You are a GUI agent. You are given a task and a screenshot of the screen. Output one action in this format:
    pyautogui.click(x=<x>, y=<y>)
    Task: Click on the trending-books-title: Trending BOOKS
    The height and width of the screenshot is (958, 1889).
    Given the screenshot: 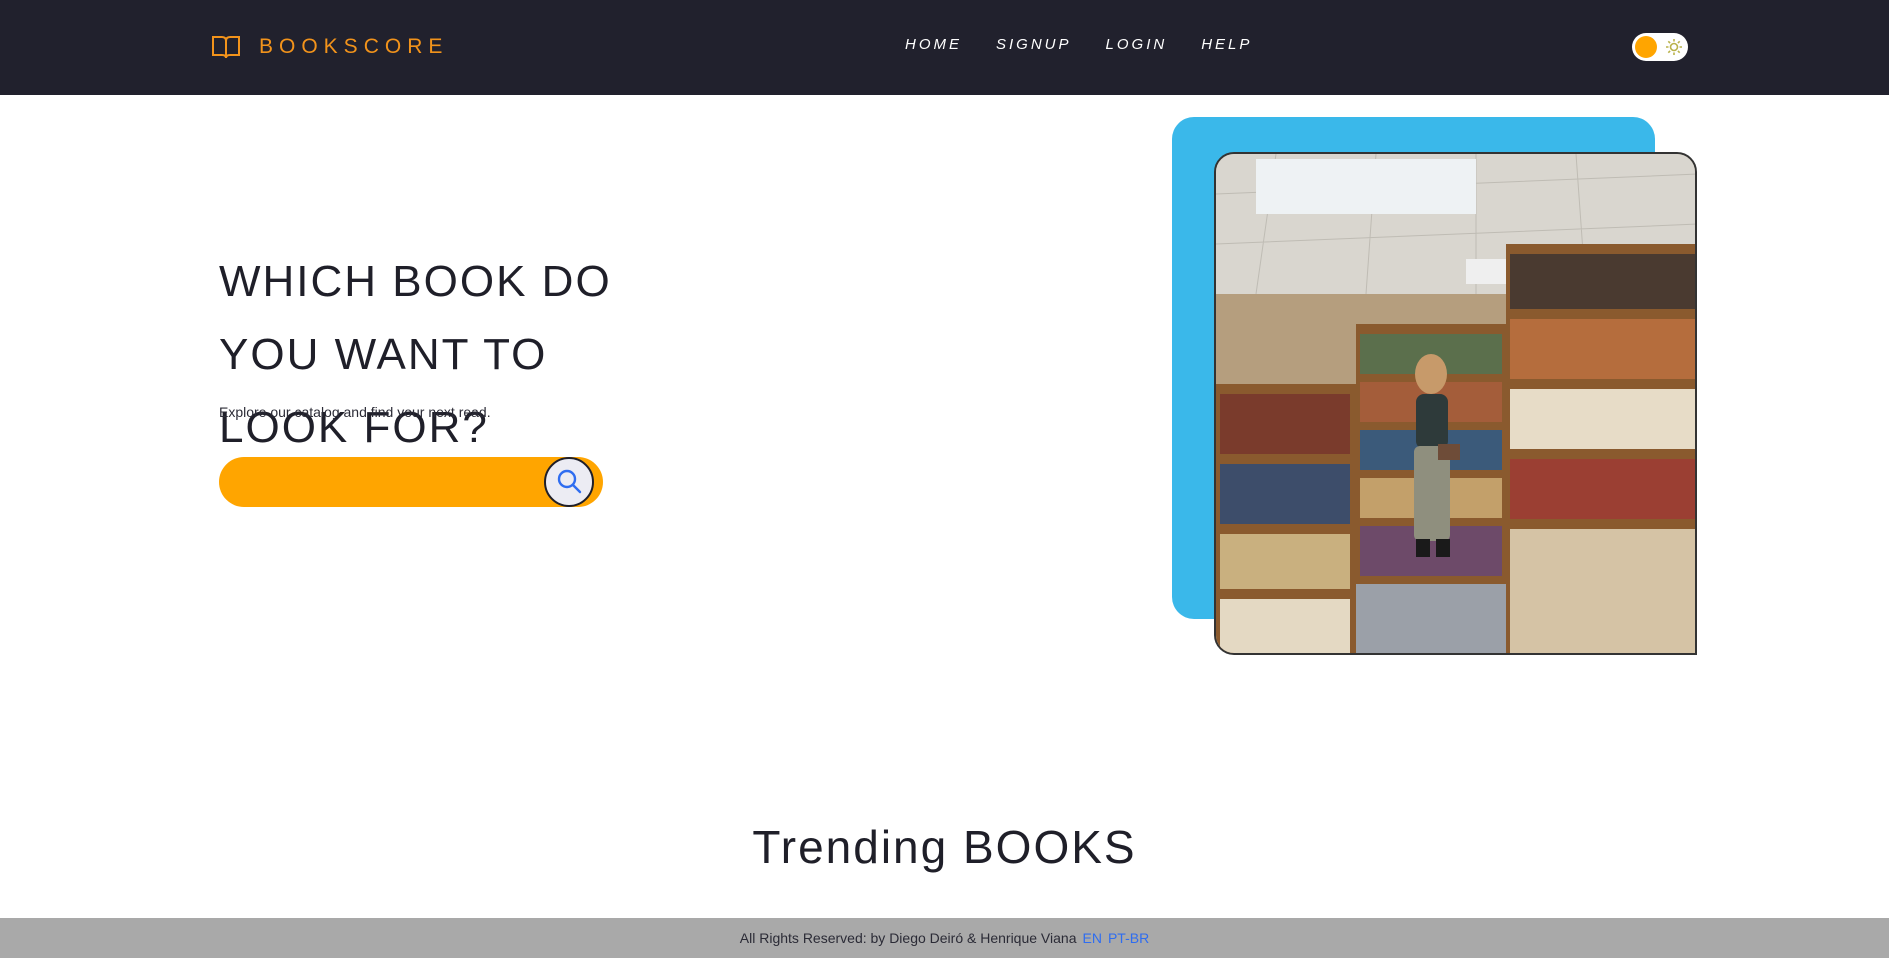 What is the action you would take?
    pyautogui.click(x=944, y=847)
    